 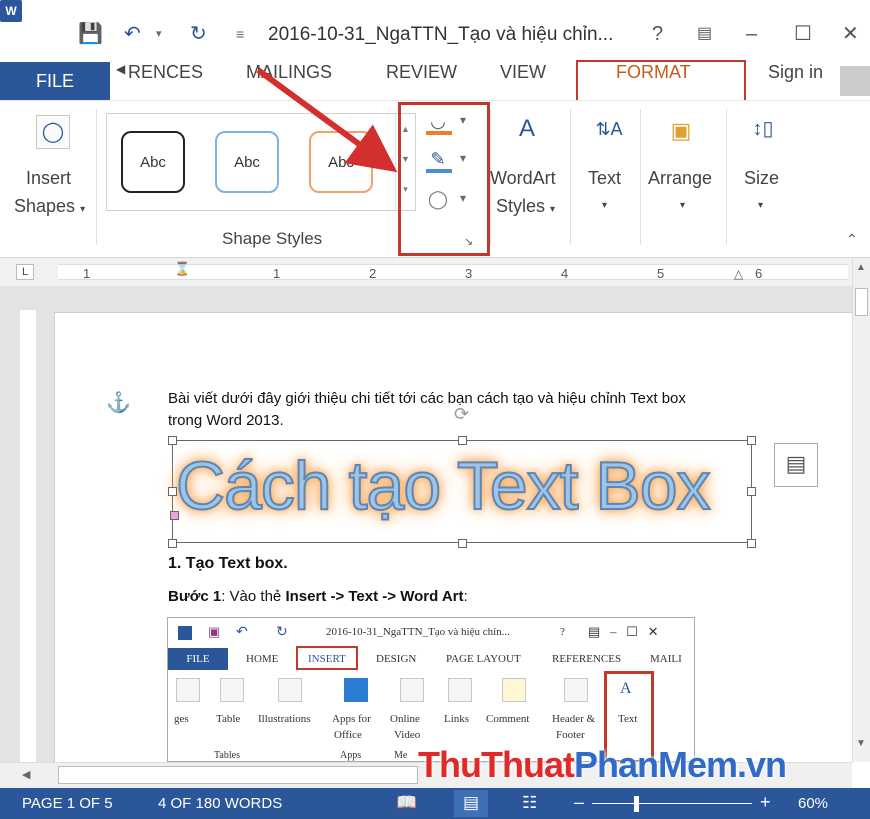 I want to click on rotate-handle-icon: ⟳, so click(x=461, y=414).